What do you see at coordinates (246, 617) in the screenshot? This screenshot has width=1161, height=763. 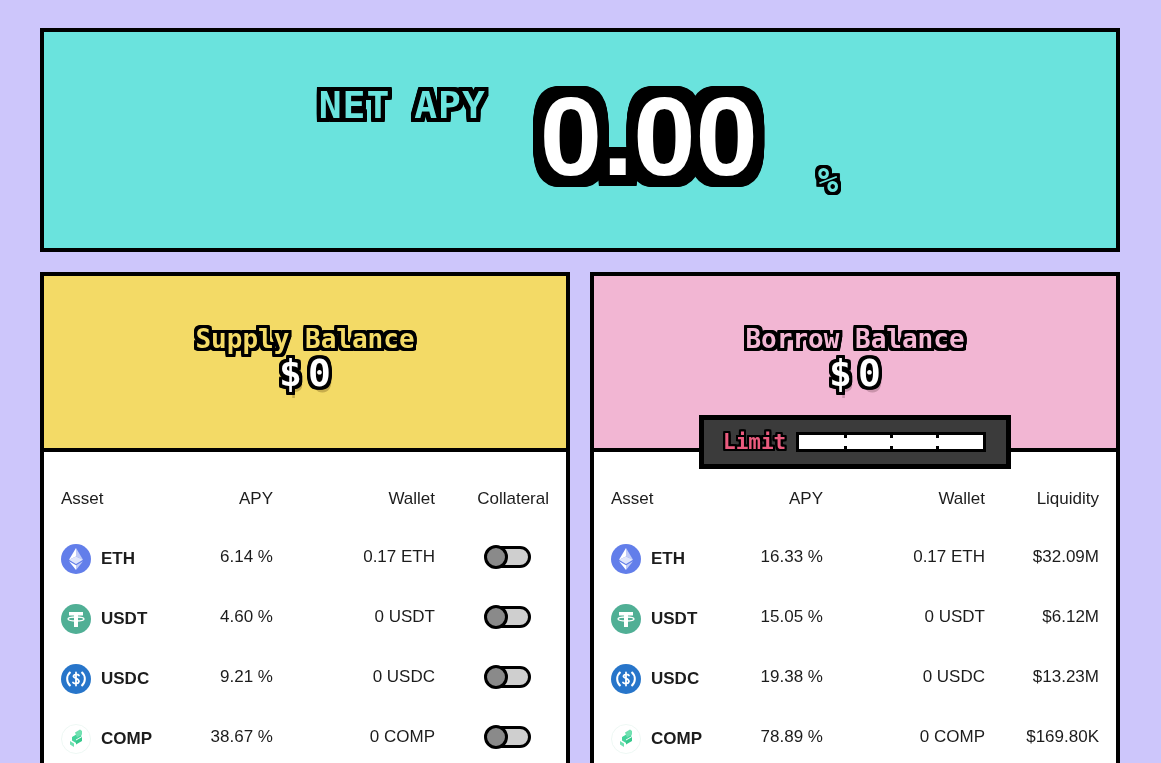 I see `apy-value: 4.60 %` at bounding box center [246, 617].